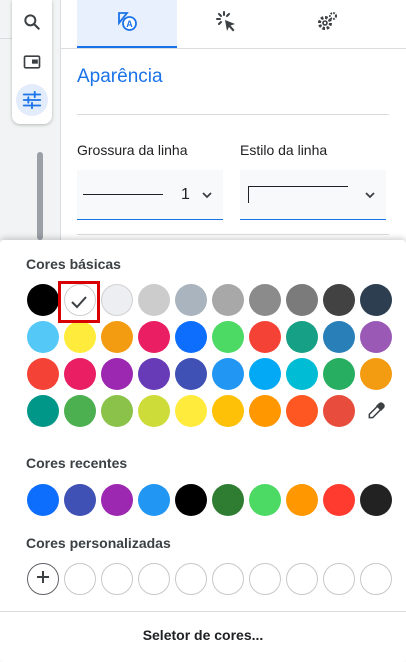 This screenshot has height=662, width=406. Describe the element at coordinates (284, 150) in the screenshot. I see `line-style-label: Estilo da linha` at that location.